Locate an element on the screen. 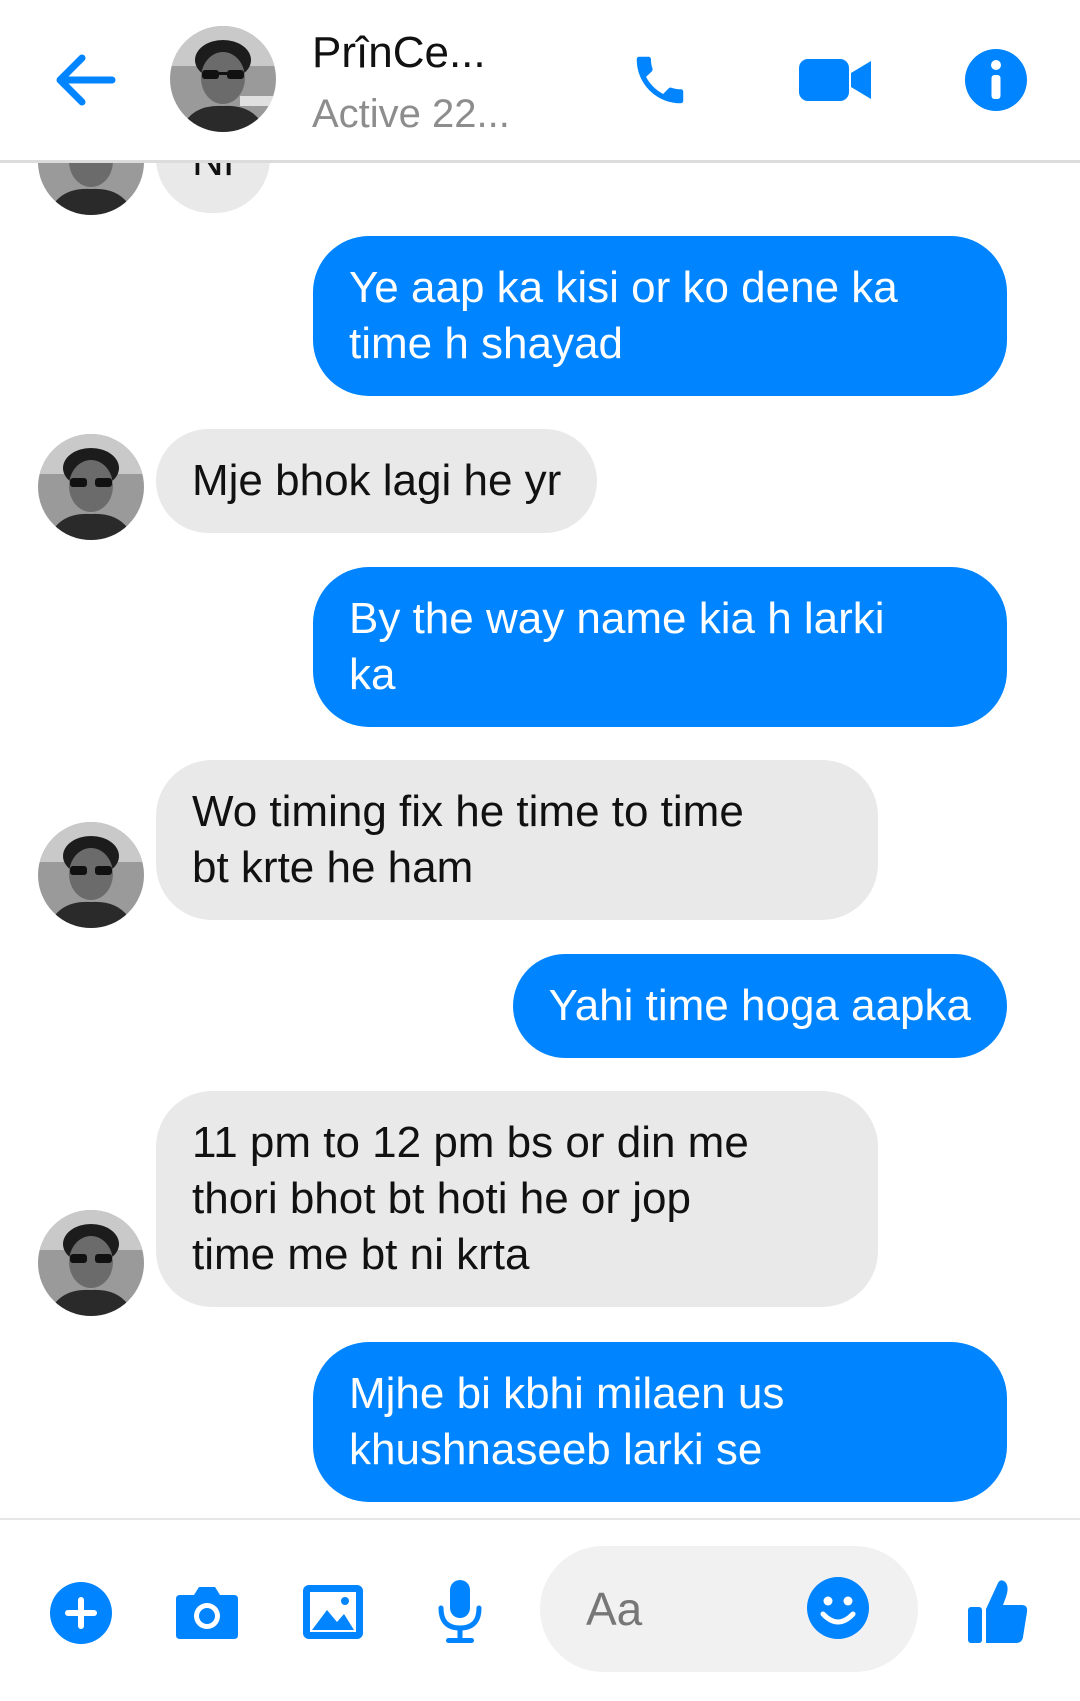  message-input: Aa is located at coordinates (729, 1609).